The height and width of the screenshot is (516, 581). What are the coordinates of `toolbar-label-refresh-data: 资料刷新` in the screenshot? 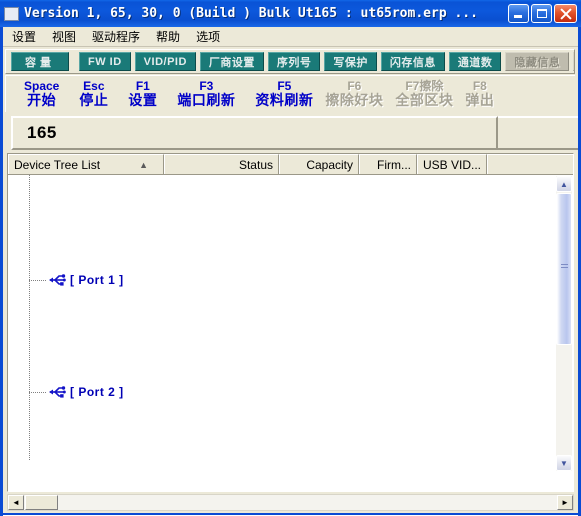 It's located at (284, 99).